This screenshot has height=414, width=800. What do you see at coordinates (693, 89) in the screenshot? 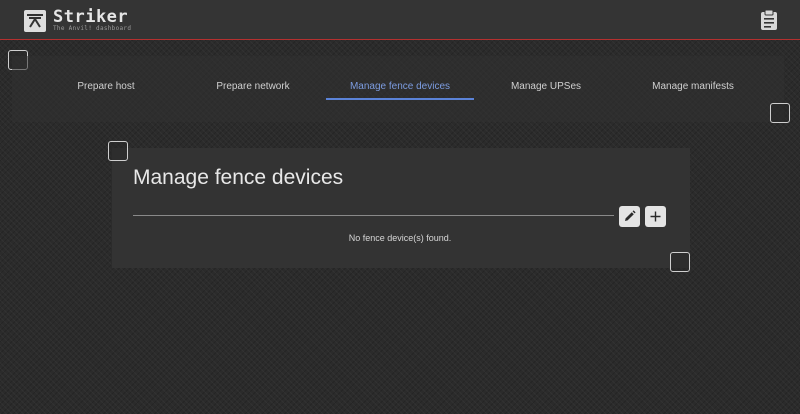
I see `tab-manage-manifests: Manage manifests` at bounding box center [693, 89].